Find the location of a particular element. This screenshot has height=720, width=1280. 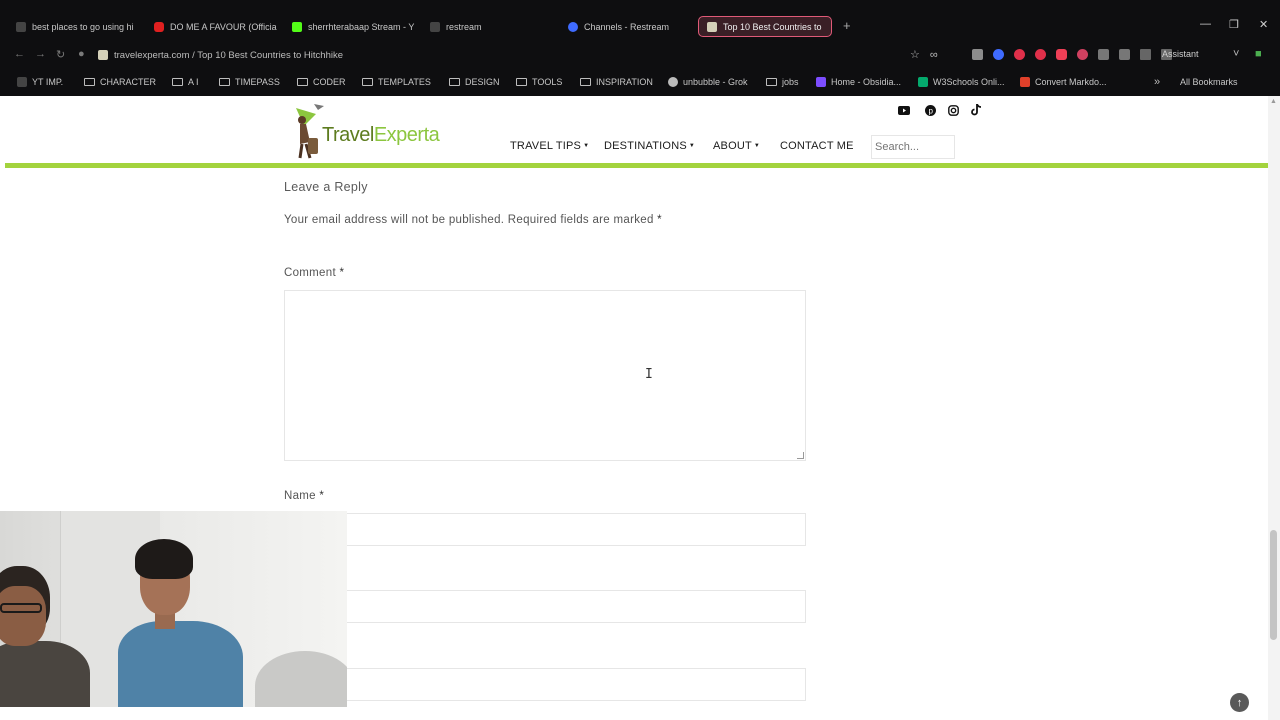

tiktok-icon is located at coordinates (976, 110).